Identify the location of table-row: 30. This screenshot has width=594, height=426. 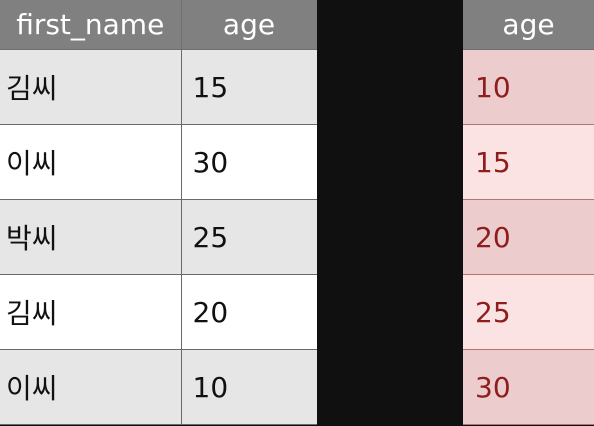
(528, 387).